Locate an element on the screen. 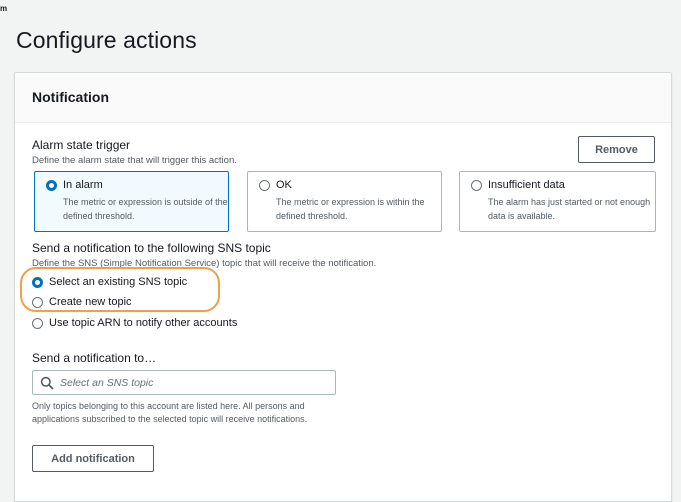  remove-button: Remove is located at coordinates (616, 149).